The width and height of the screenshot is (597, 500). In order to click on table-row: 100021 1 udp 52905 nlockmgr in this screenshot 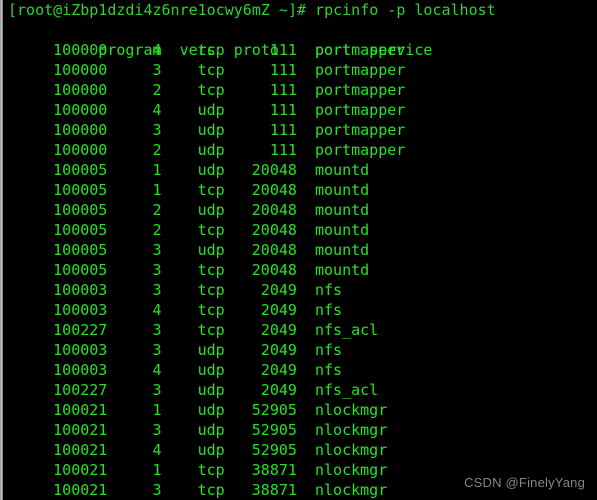, I will do `click(300, 410)`.